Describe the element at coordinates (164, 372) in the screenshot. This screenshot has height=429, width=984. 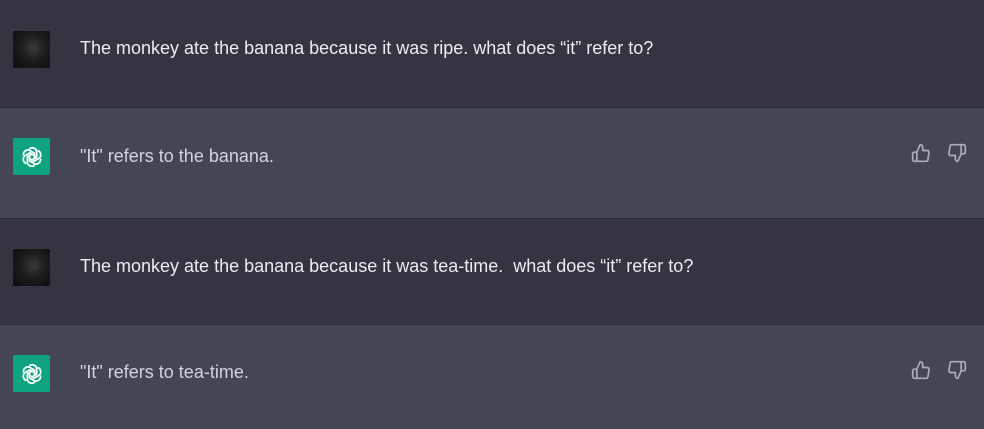
I see `message-text: "It" refers to tea-time.` at that location.